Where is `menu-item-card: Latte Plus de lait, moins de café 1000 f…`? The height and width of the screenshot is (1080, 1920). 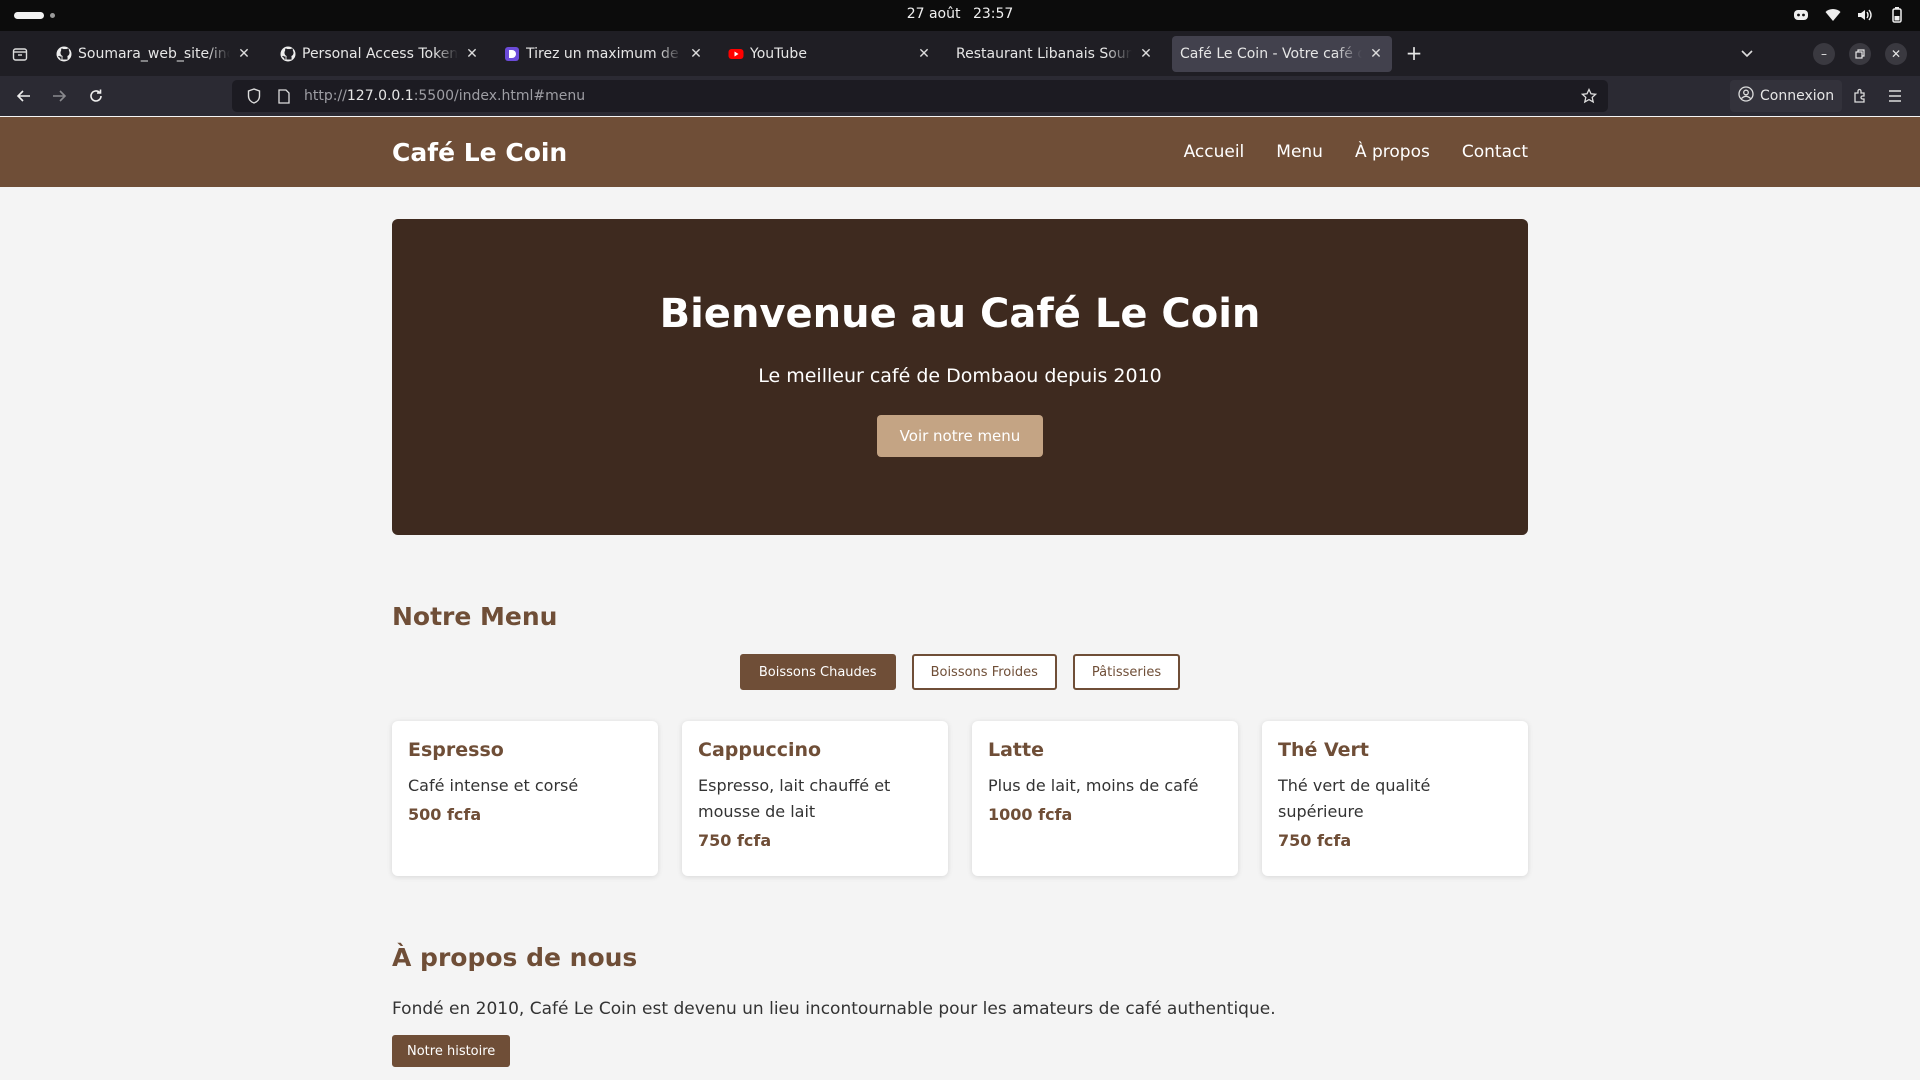 menu-item-card: Latte Plus de lait, moins de café 1000 f… is located at coordinates (1105, 798).